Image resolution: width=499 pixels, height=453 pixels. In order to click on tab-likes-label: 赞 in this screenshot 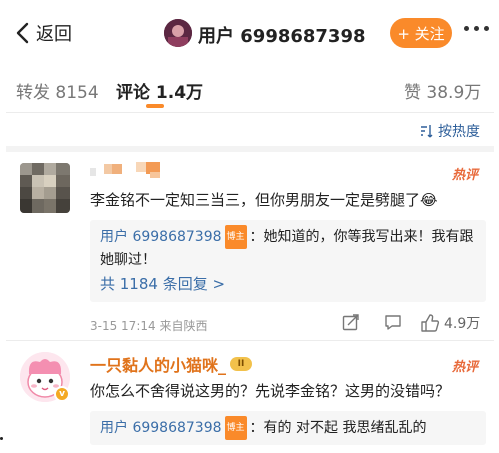, I will do `click(412, 93)`.